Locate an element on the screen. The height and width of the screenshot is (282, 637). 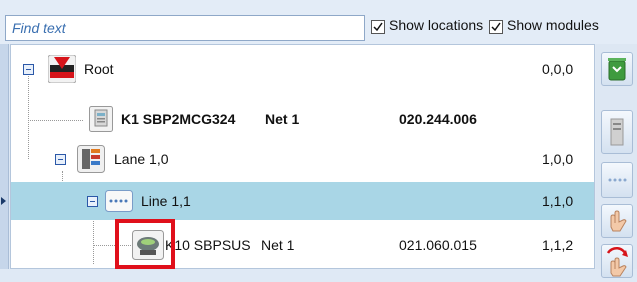
highlight-box is located at coordinates (145, 244).